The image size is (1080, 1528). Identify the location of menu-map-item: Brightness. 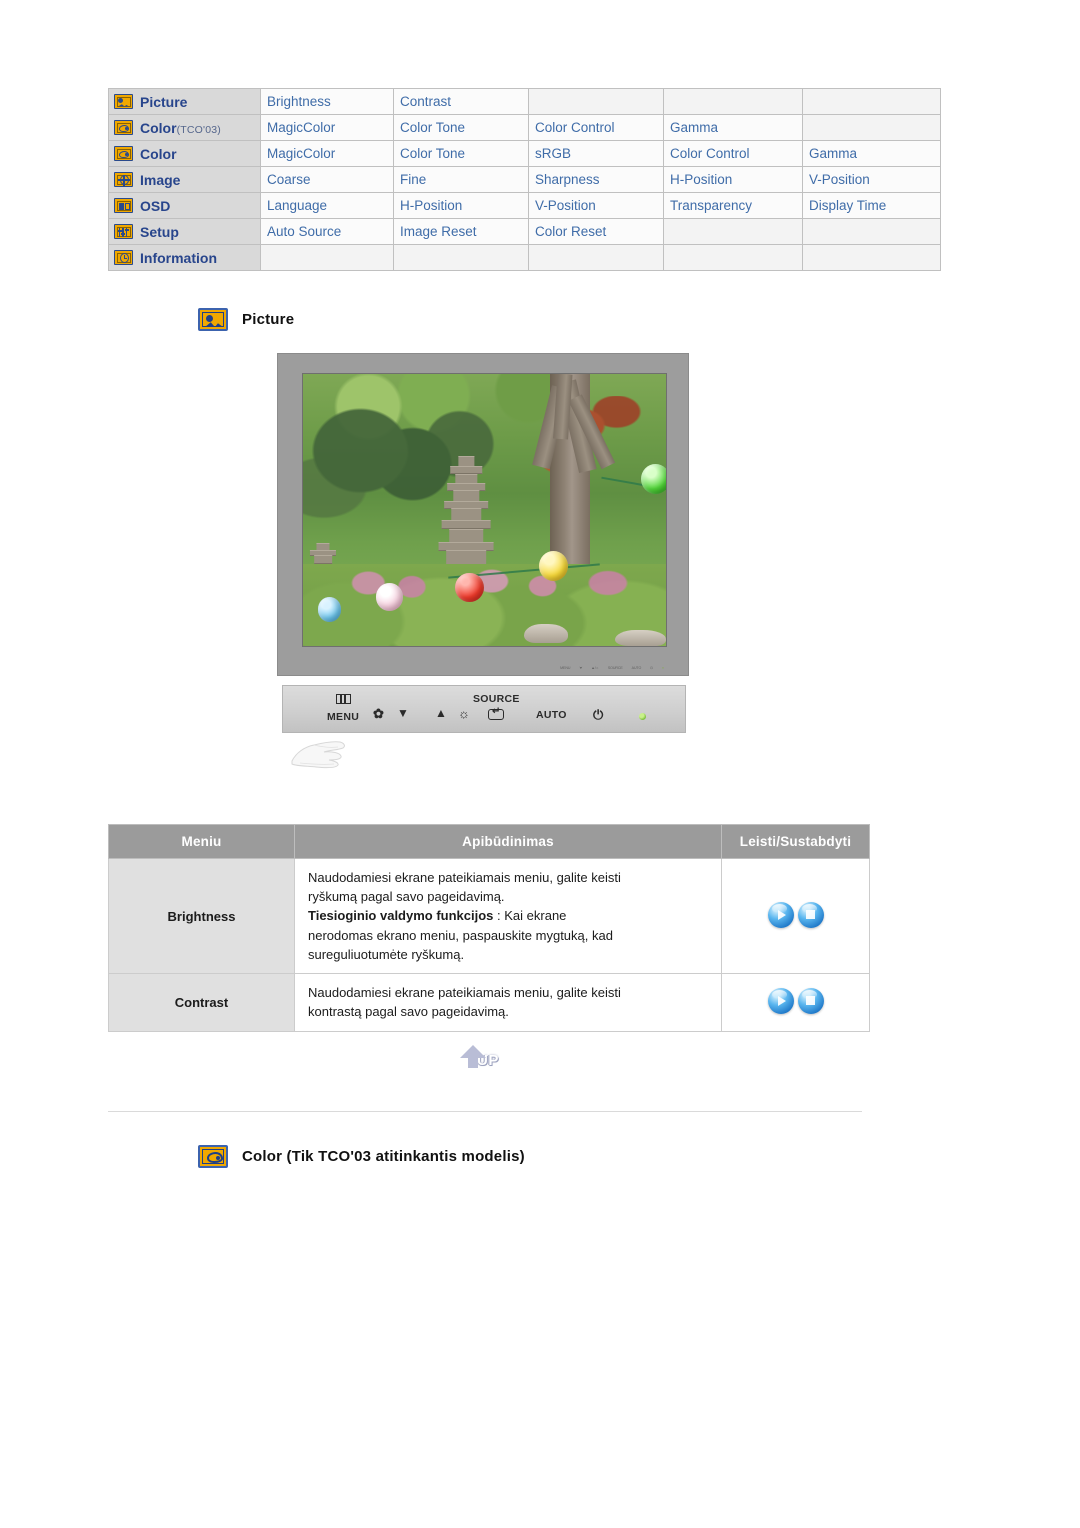
(327, 101).